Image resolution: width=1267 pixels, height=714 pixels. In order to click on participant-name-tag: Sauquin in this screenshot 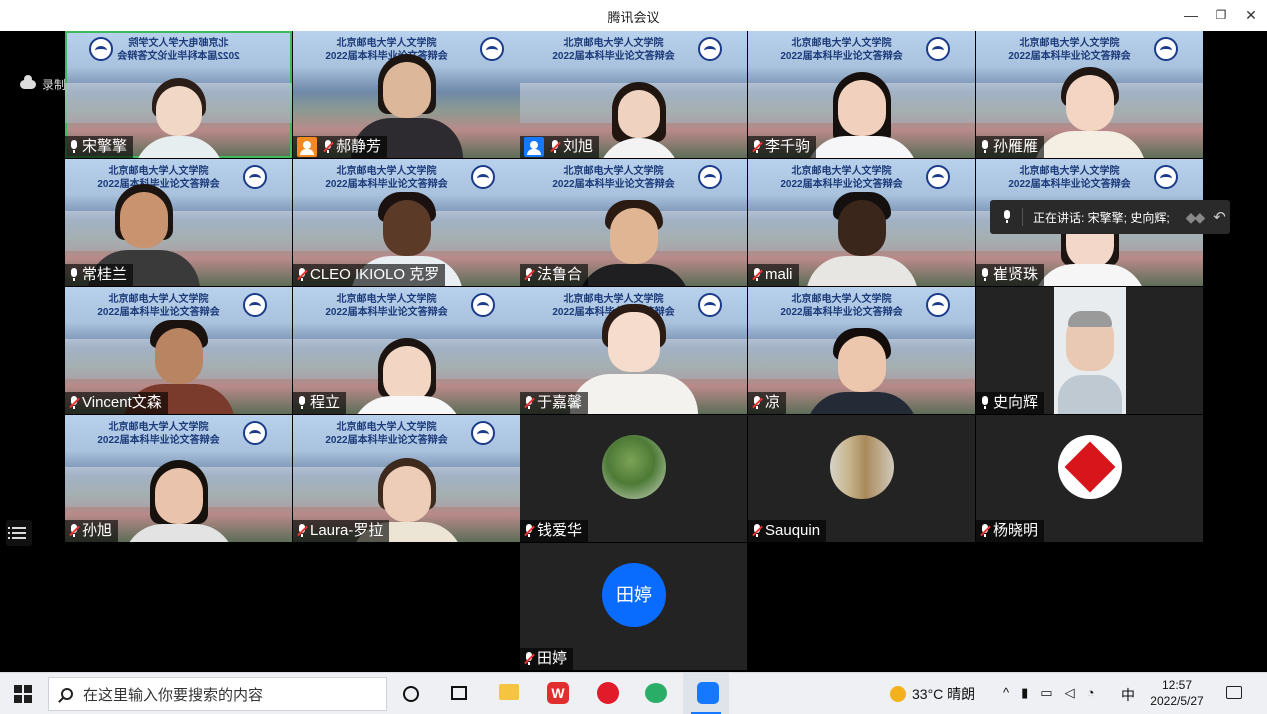, I will do `click(787, 531)`.